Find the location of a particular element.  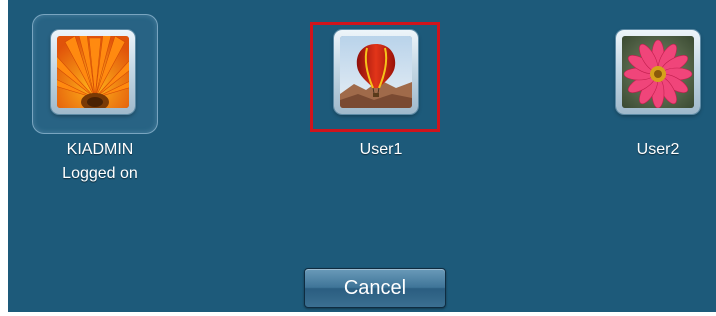

user-tile-kiadmin: KIADMIN Logged on is located at coordinates (101, 102).